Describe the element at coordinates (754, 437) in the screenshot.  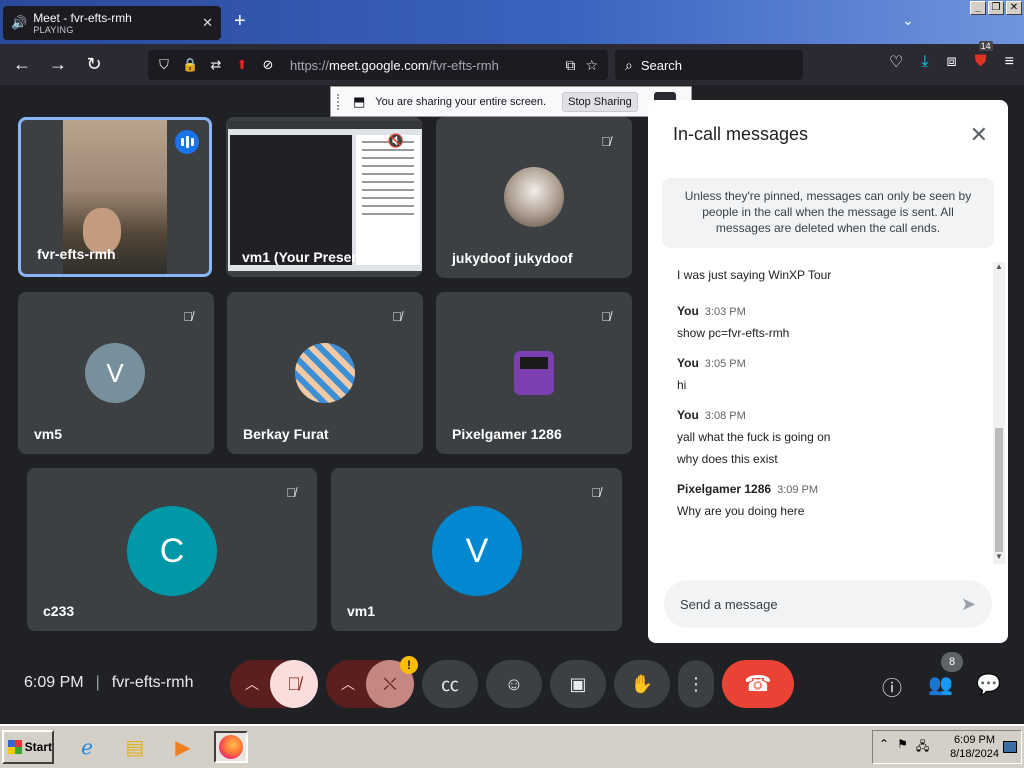
I see `message-text: yall what the fuck is going on` at that location.